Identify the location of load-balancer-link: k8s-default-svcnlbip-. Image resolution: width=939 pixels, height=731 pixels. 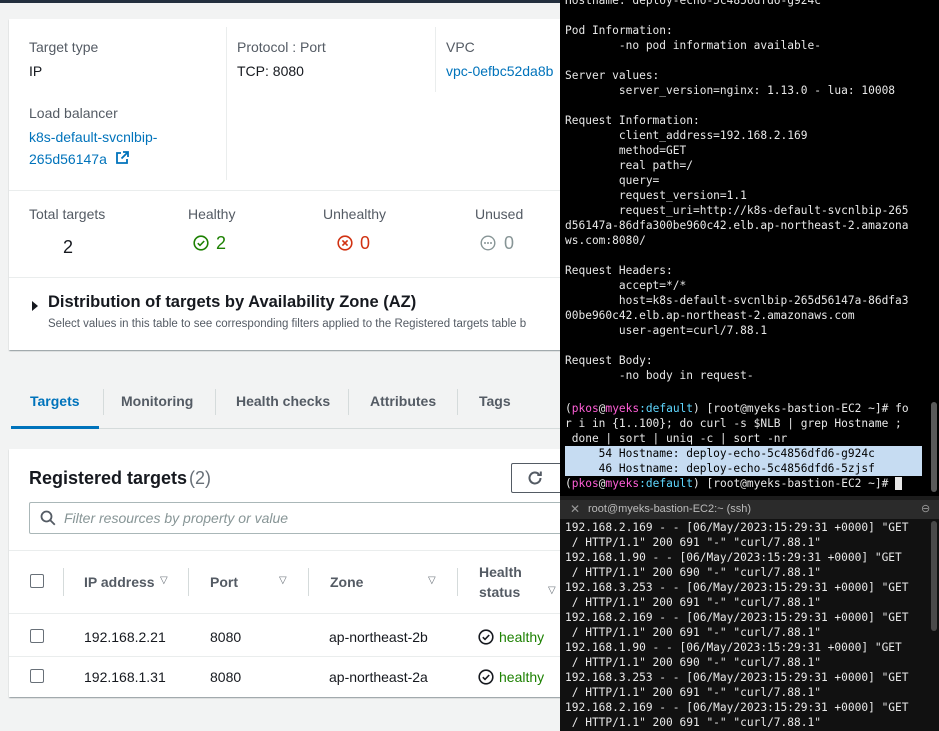
(93, 137).